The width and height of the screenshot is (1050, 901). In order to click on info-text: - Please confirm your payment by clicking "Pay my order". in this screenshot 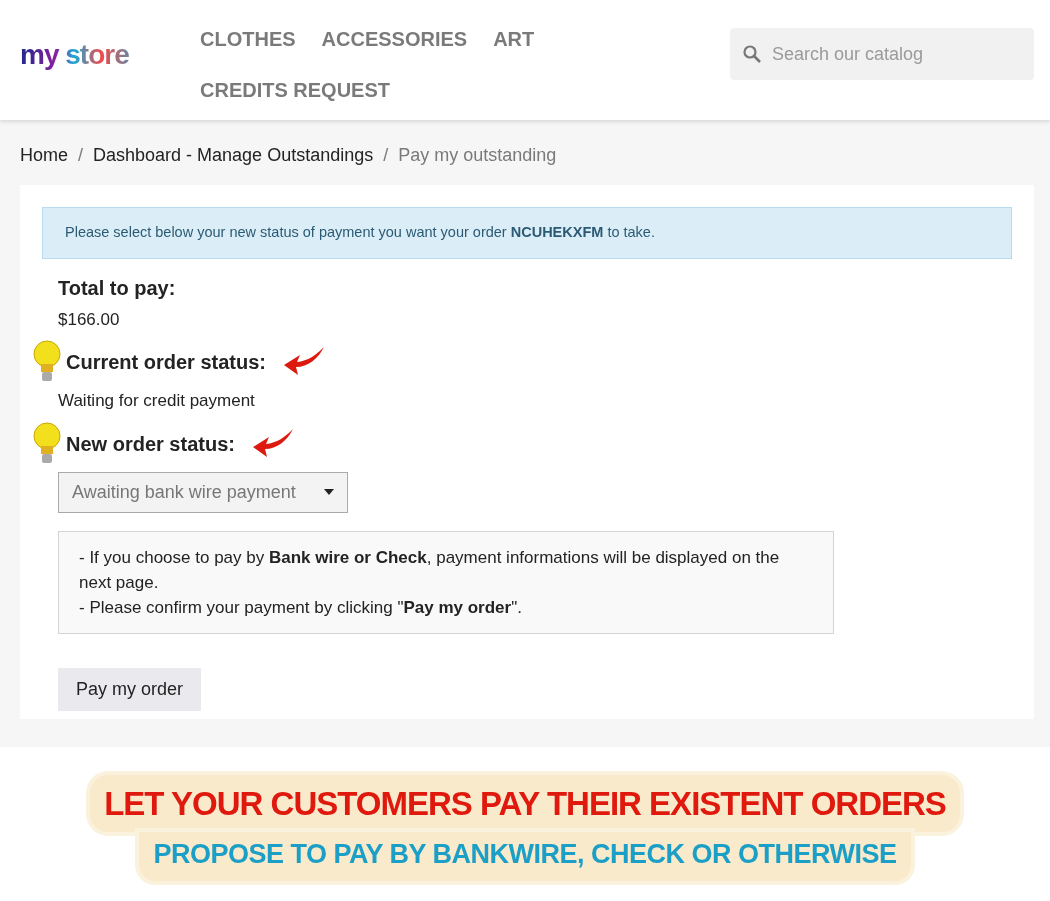, I will do `click(301, 607)`.